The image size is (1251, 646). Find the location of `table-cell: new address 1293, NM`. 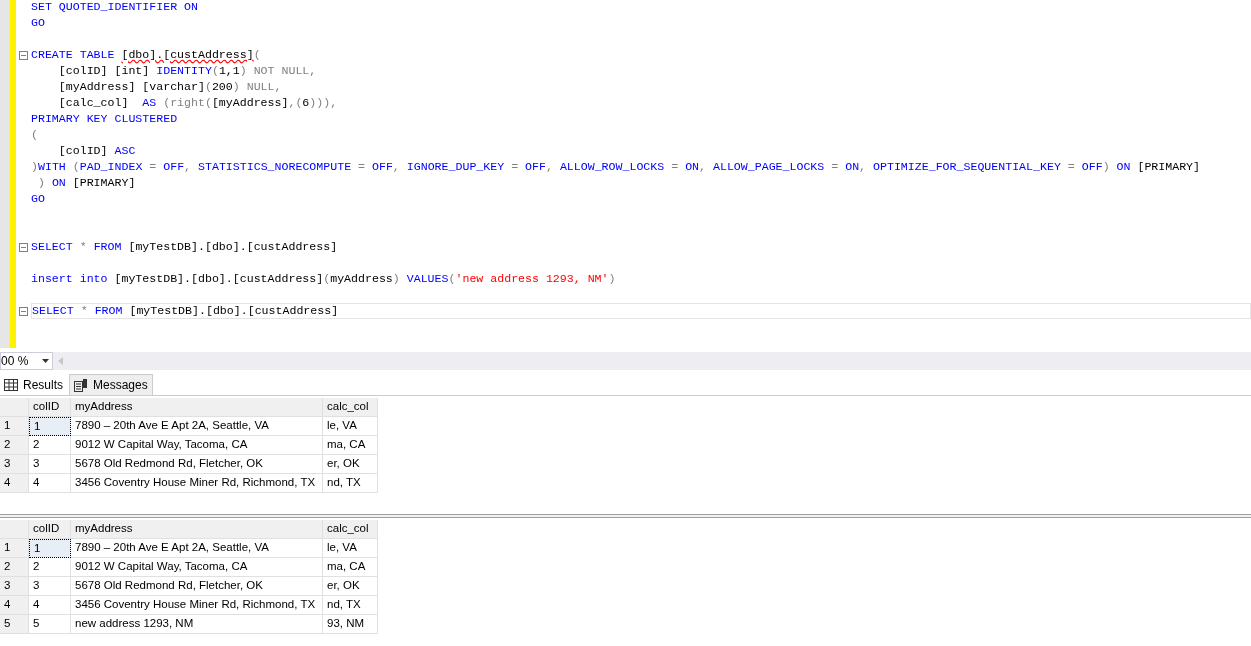

table-cell: new address 1293, NM is located at coordinates (197, 624).